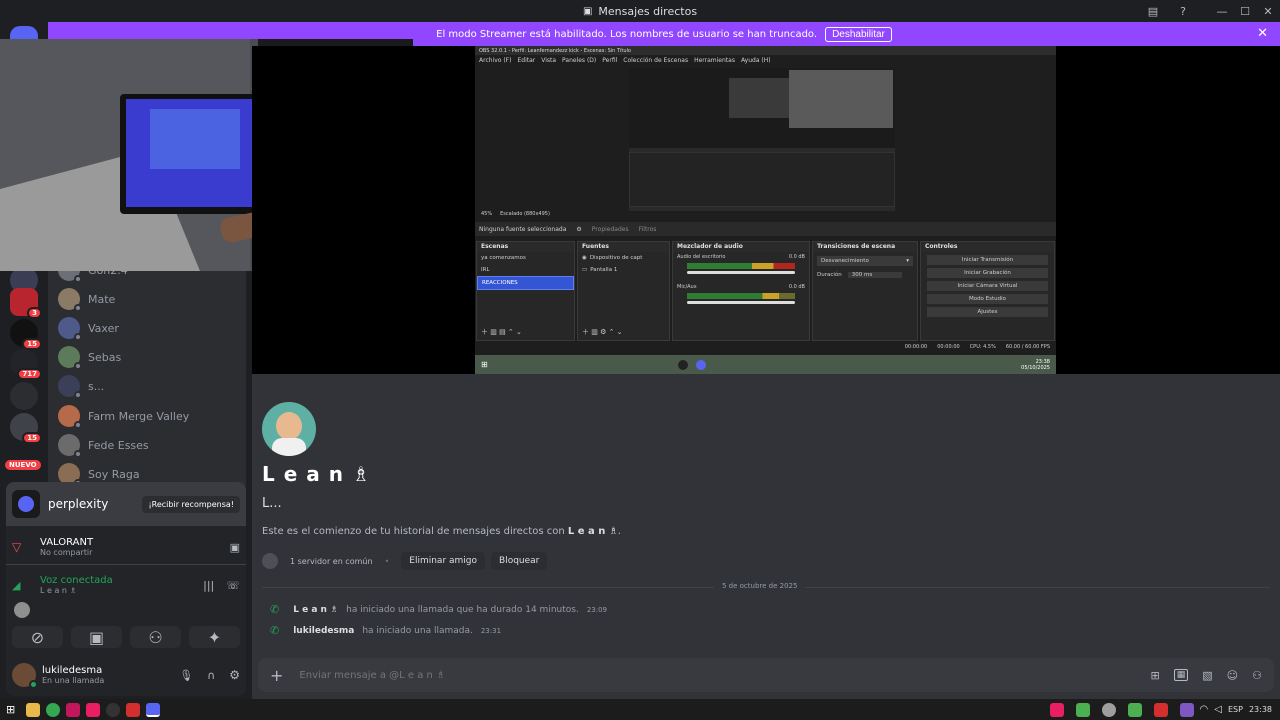 Image resolution: width=1280 pixels, height=720 pixels. I want to click on emoji-icon: ☺, so click(1232, 675).